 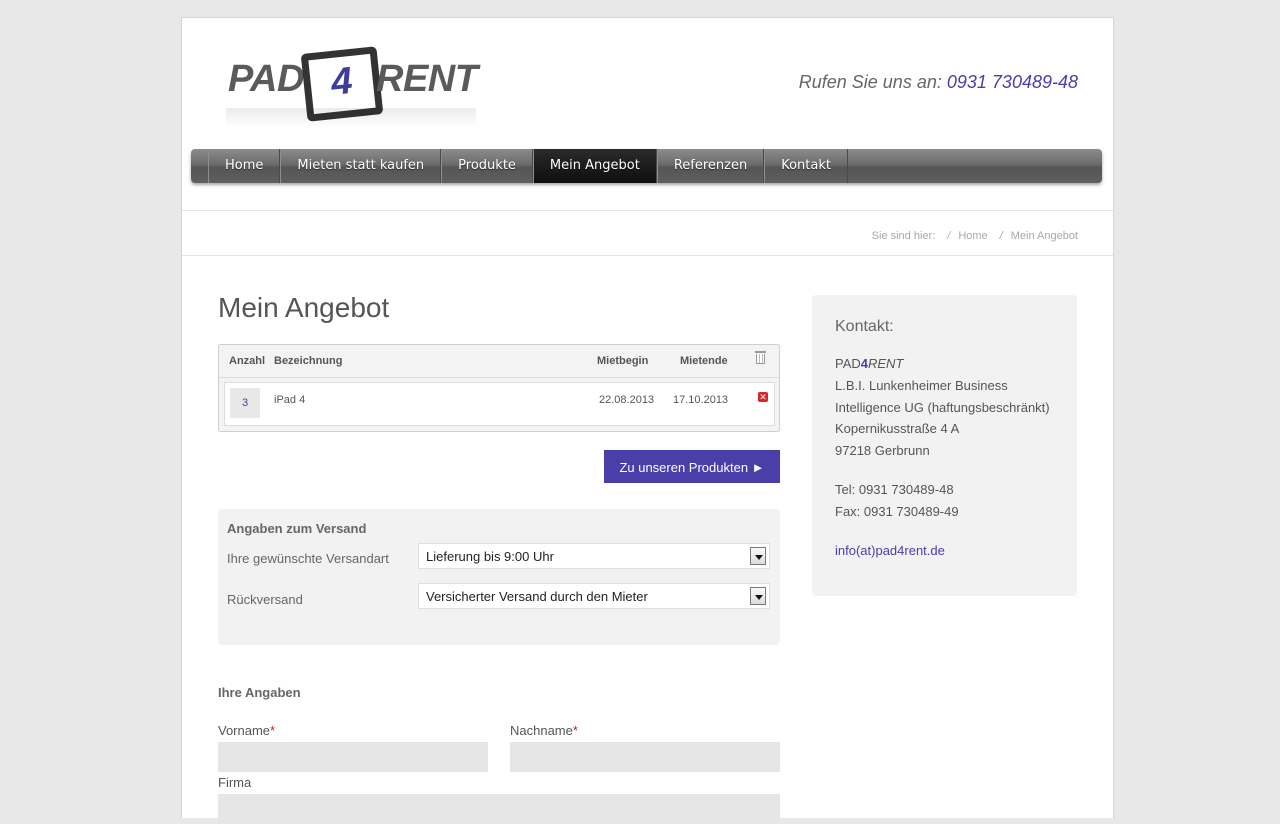 I want to click on return-shipping-label: Rückversand, so click(x=265, y=599).